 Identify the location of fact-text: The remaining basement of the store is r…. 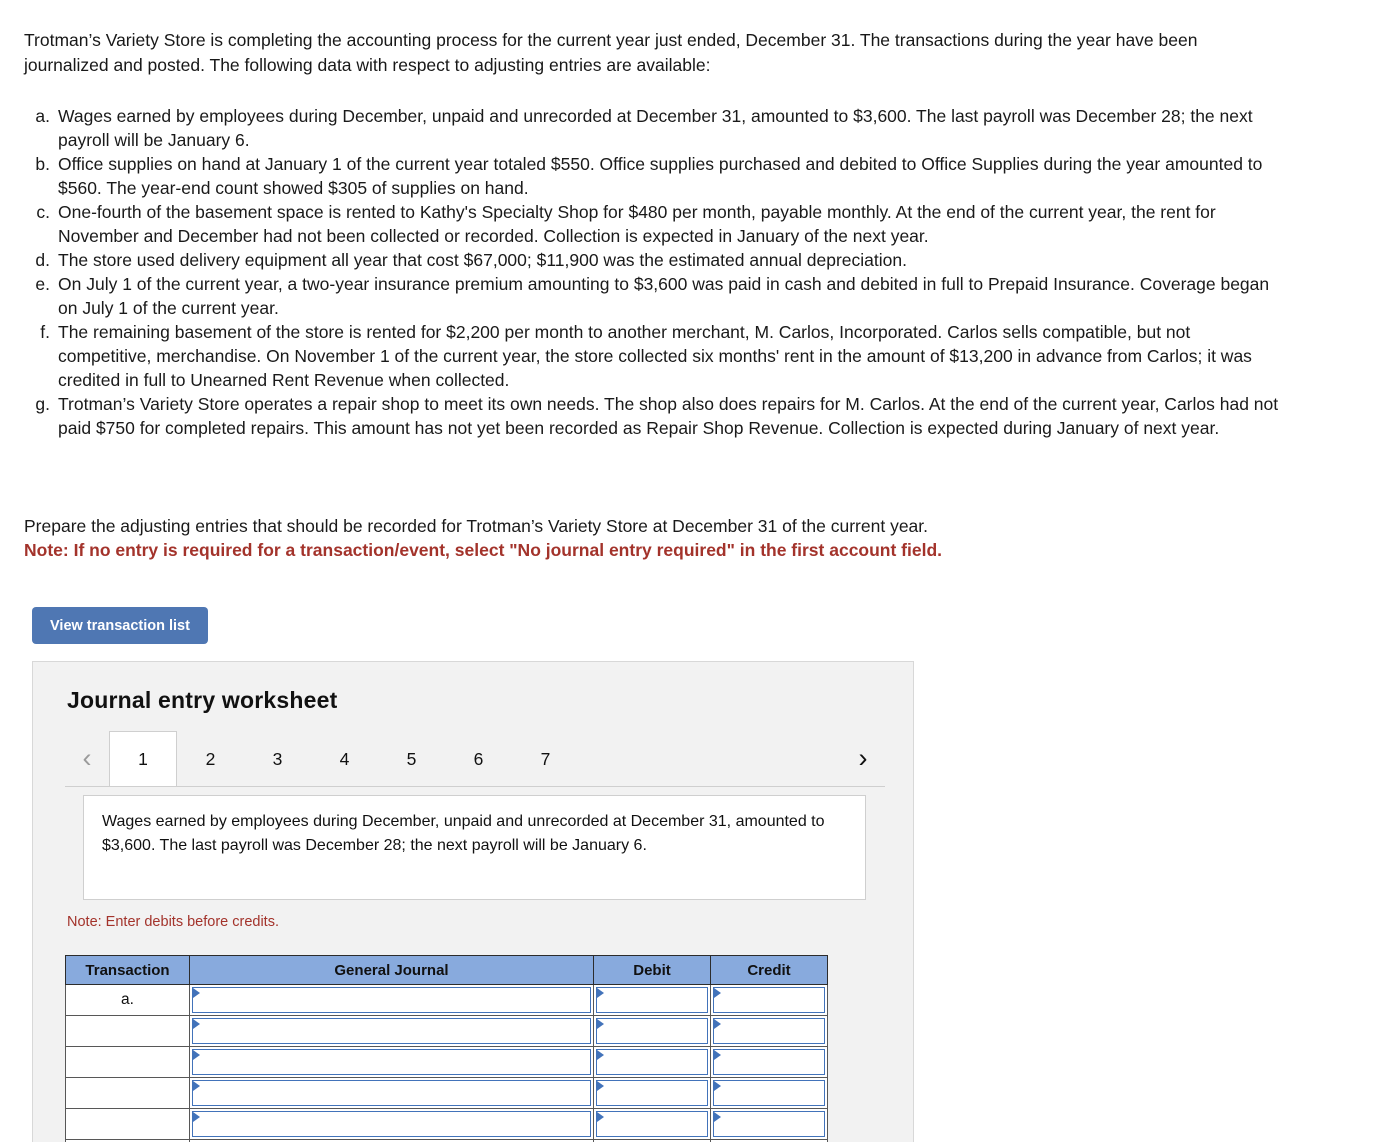
(655, 356).